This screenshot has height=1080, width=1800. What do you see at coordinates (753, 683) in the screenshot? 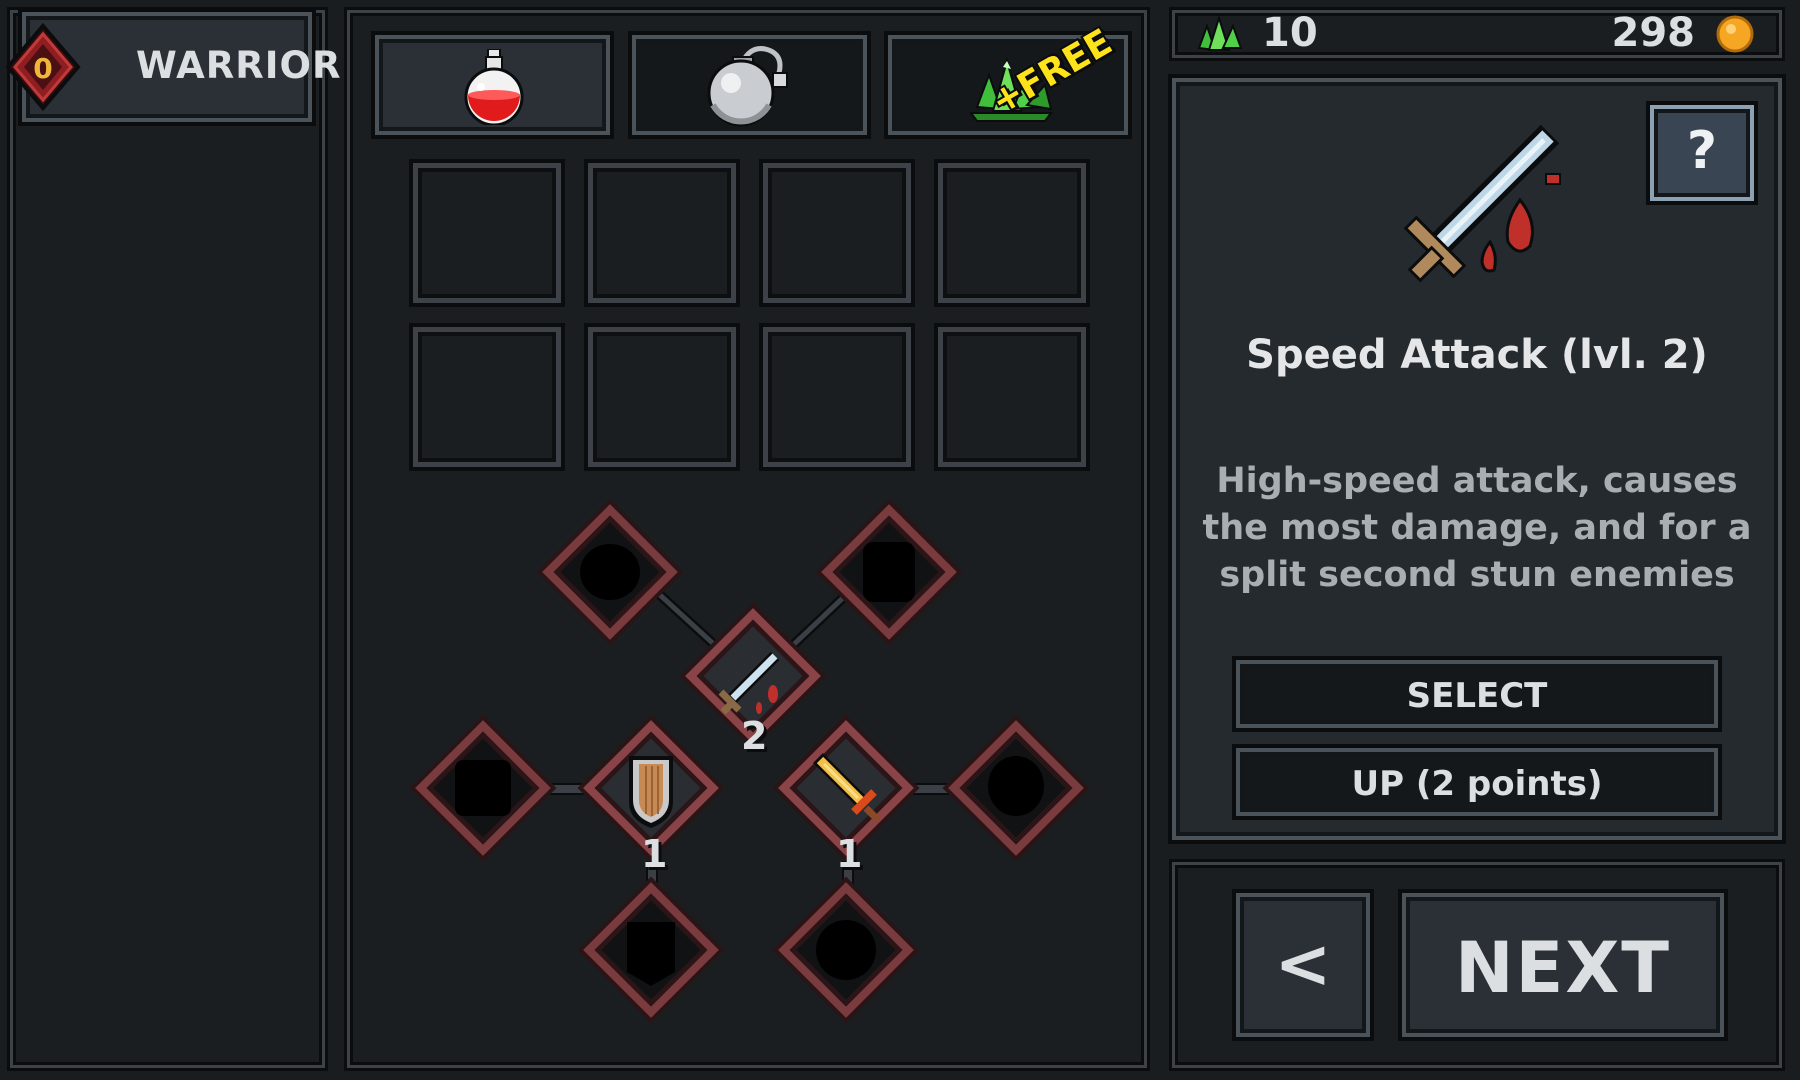
I see `skill-node-speed-attack: 2` at bounding box center [753, 683].